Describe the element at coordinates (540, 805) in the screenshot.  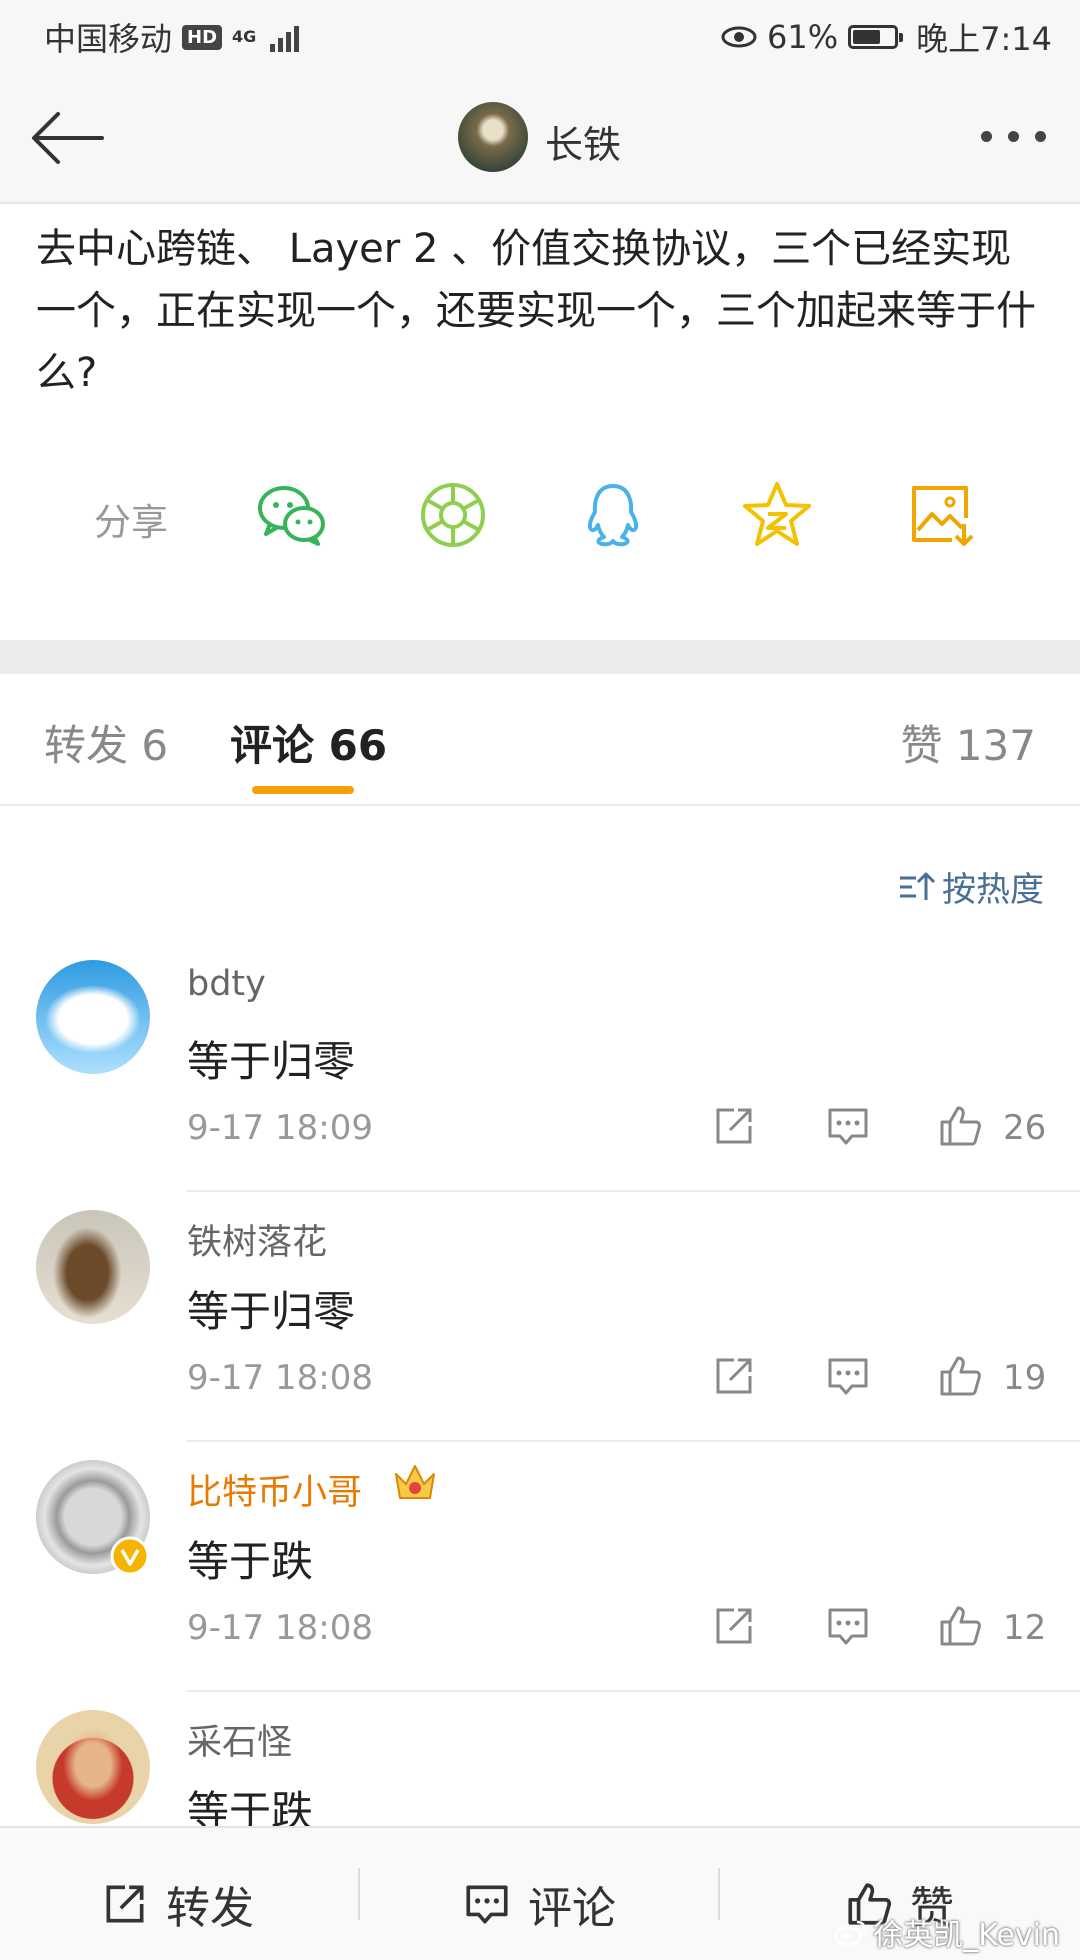
I see `tab-divider` at that location.